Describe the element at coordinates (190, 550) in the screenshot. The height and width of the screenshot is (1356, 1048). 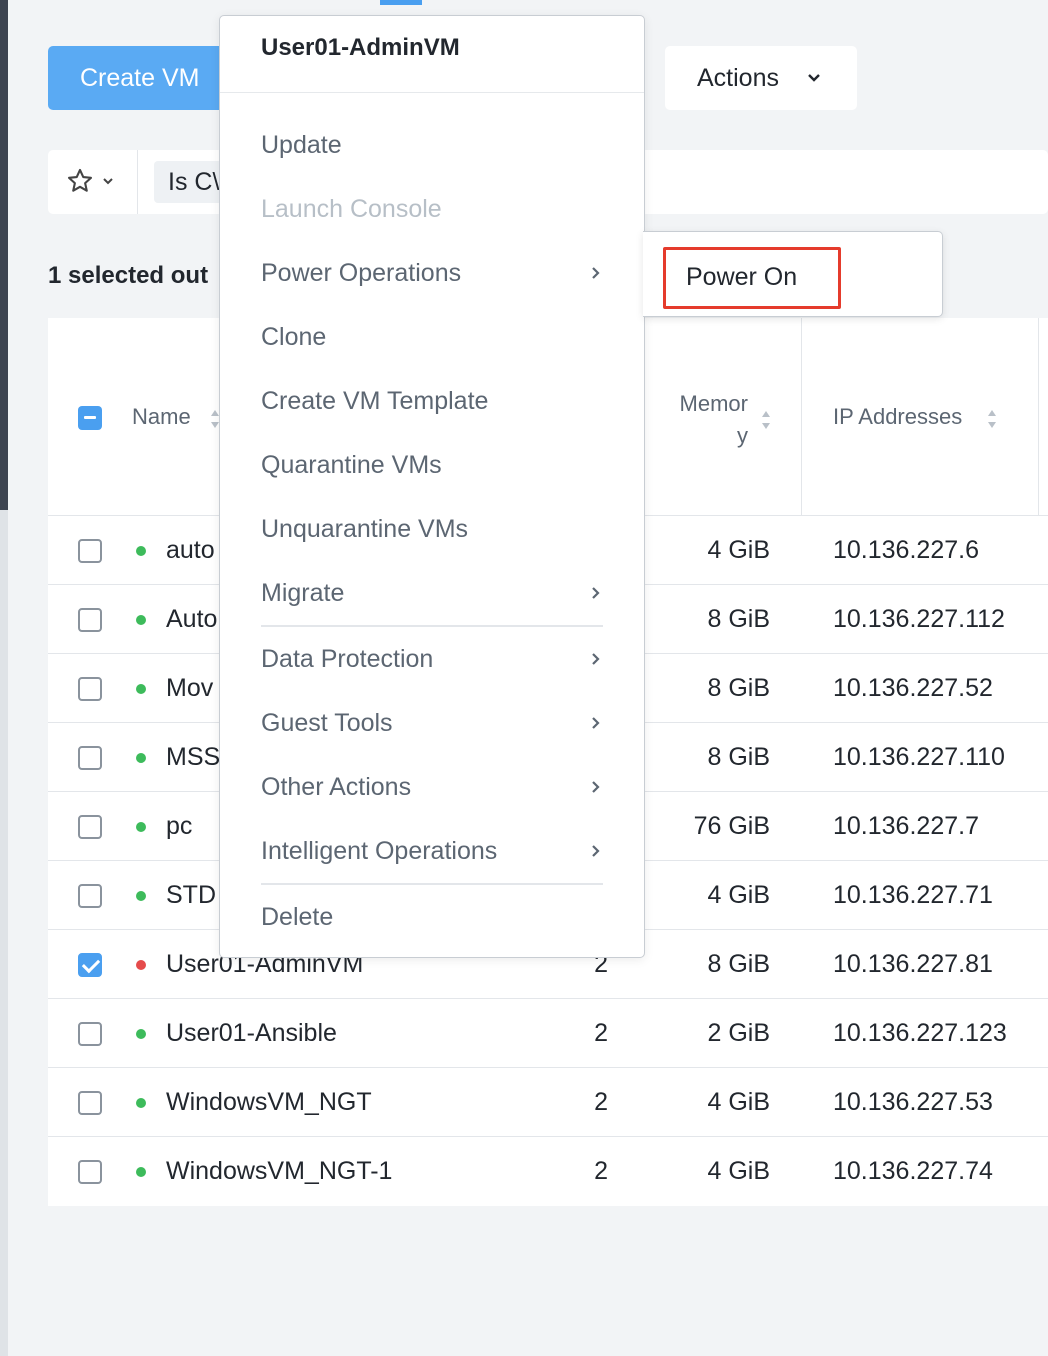
I see `vm-name: auto` at that location.